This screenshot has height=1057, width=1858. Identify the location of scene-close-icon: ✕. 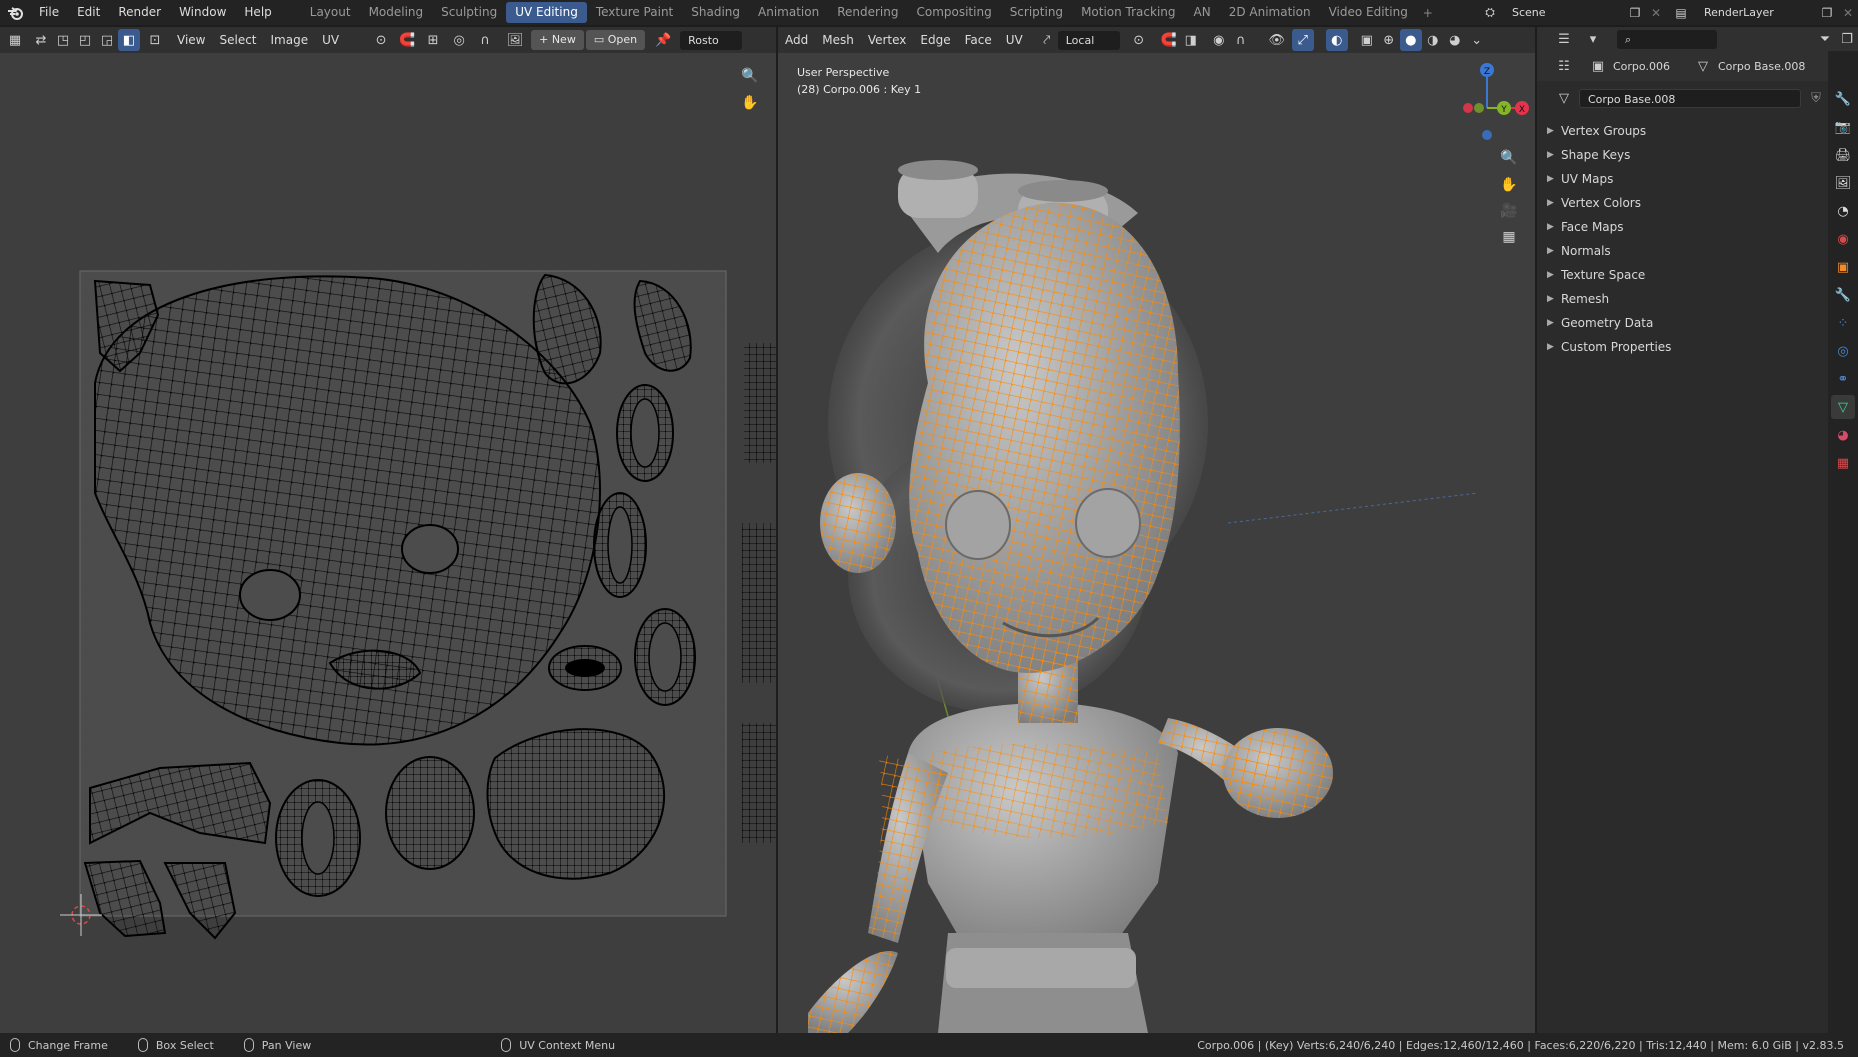
(1656, 13).